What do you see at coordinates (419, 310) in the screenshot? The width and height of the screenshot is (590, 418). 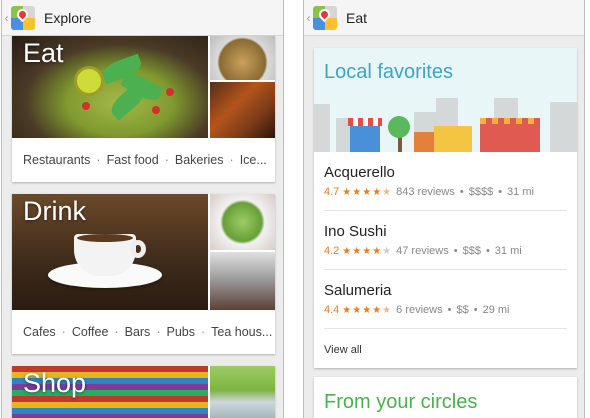 I see `place-reviews: 6 reviews` at bounding box center [419, 310].